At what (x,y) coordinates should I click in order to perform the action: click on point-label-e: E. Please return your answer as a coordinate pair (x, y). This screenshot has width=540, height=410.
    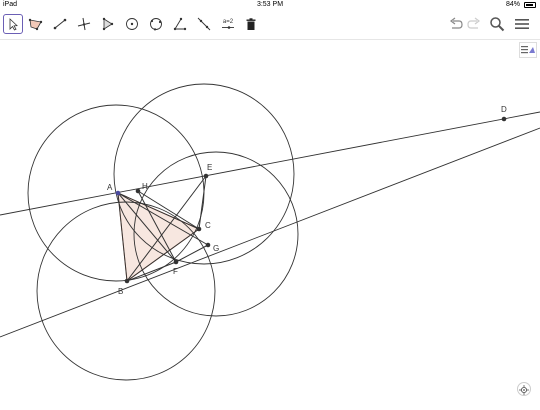
    Looking at the image, I should click on (209, 167).